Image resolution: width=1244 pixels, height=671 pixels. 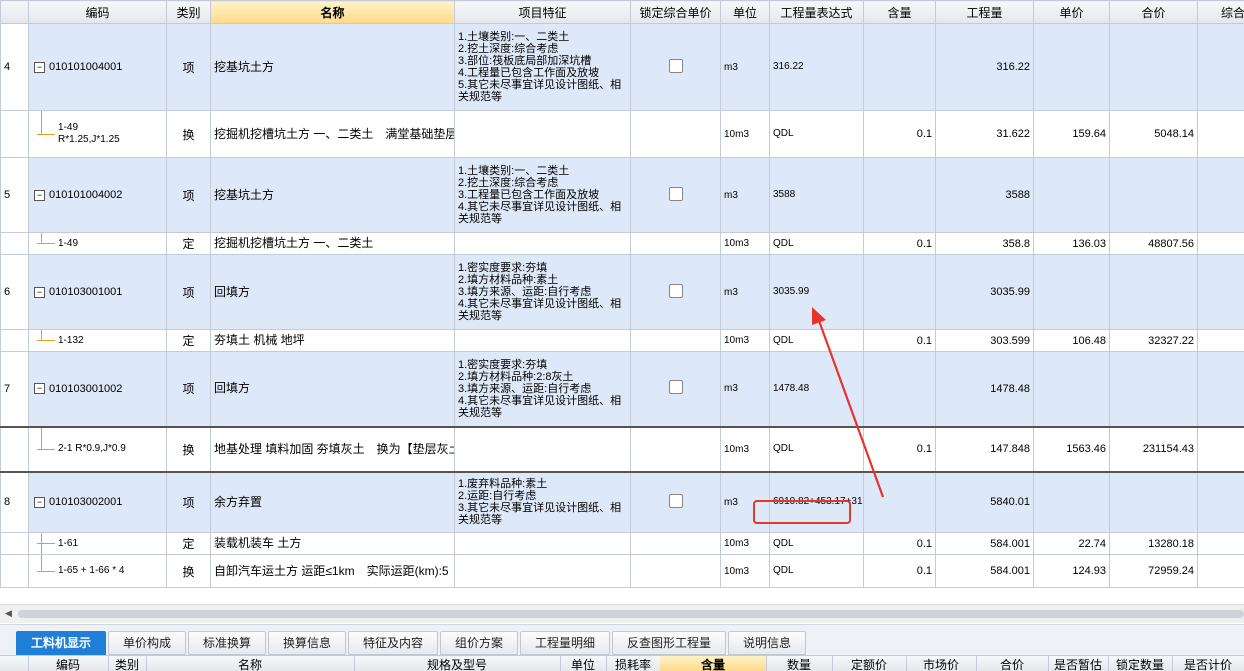 What do you see at coordinates (189, 12) in the screenshot?
I see `header-type: 类别` at bounding box center [189, 12].